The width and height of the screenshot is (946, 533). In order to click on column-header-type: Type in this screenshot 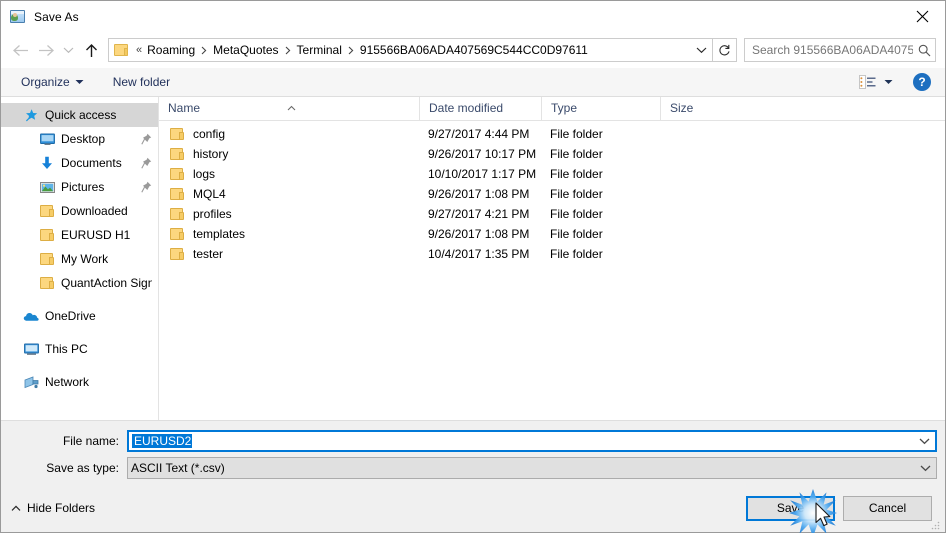, I will do `click(600, 108)`.